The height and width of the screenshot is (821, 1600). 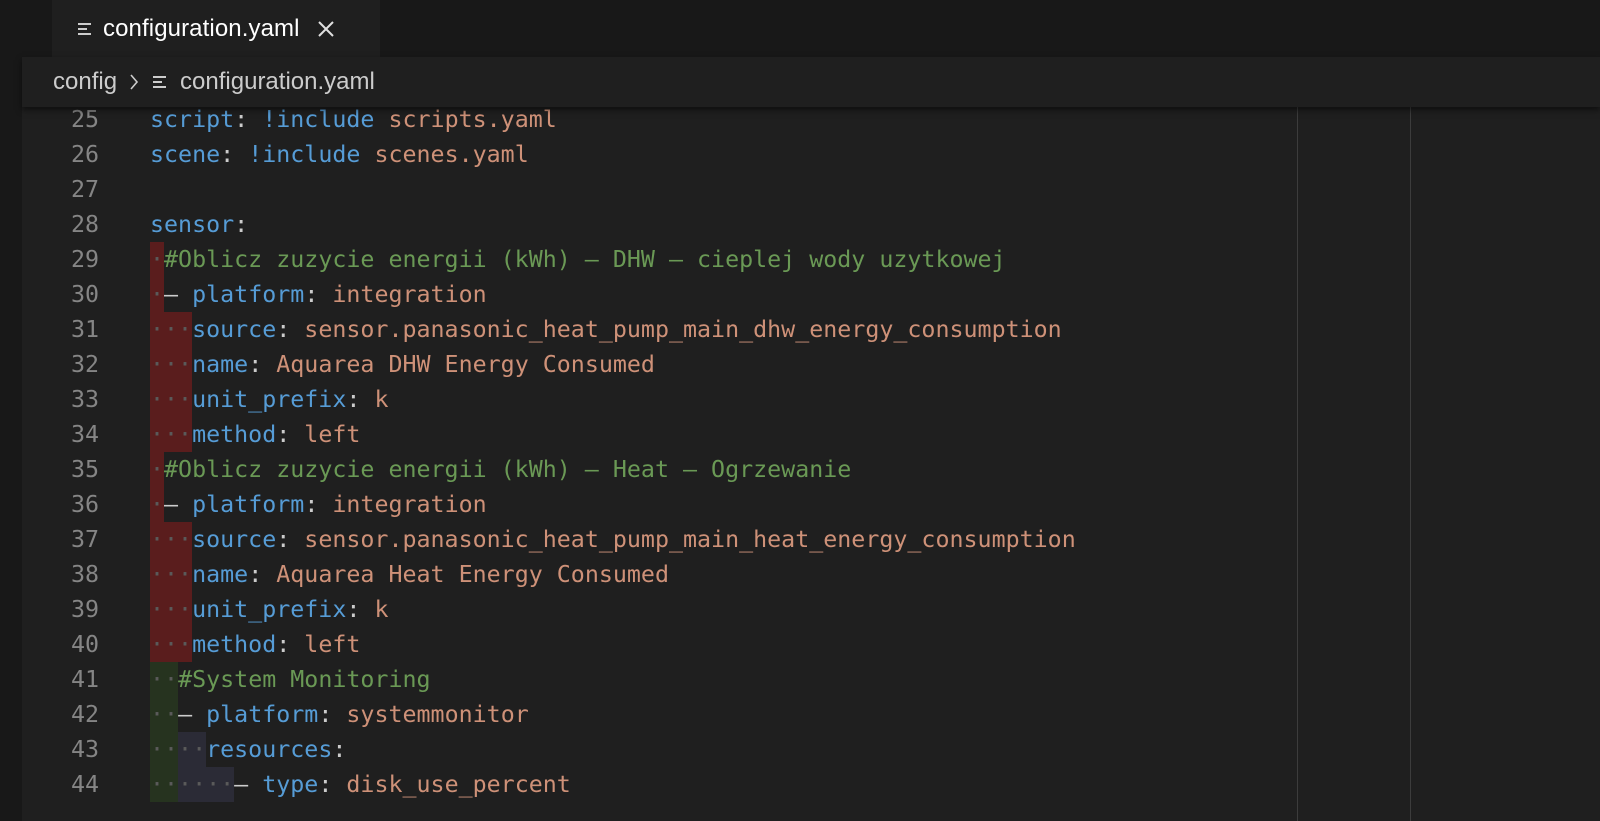 I want to click on code-token: unit_prefix, so click(x=269, y=399).